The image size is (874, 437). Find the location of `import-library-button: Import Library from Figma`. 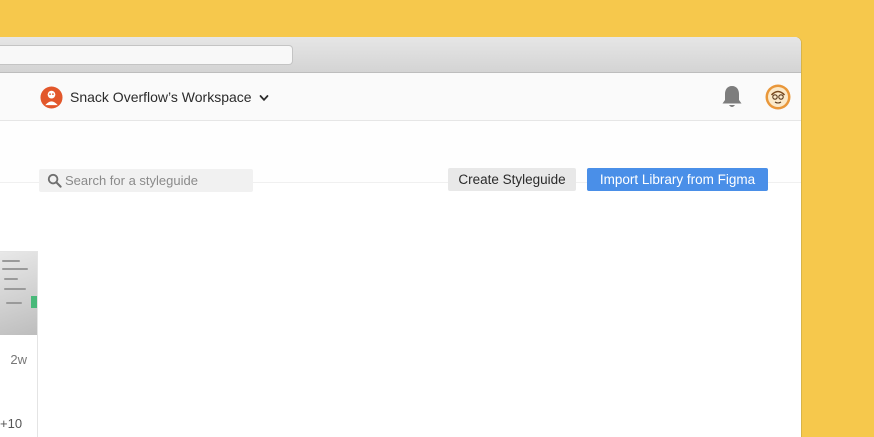

import-library-button: Import Library from Figma is located at coordinates (677, 179).